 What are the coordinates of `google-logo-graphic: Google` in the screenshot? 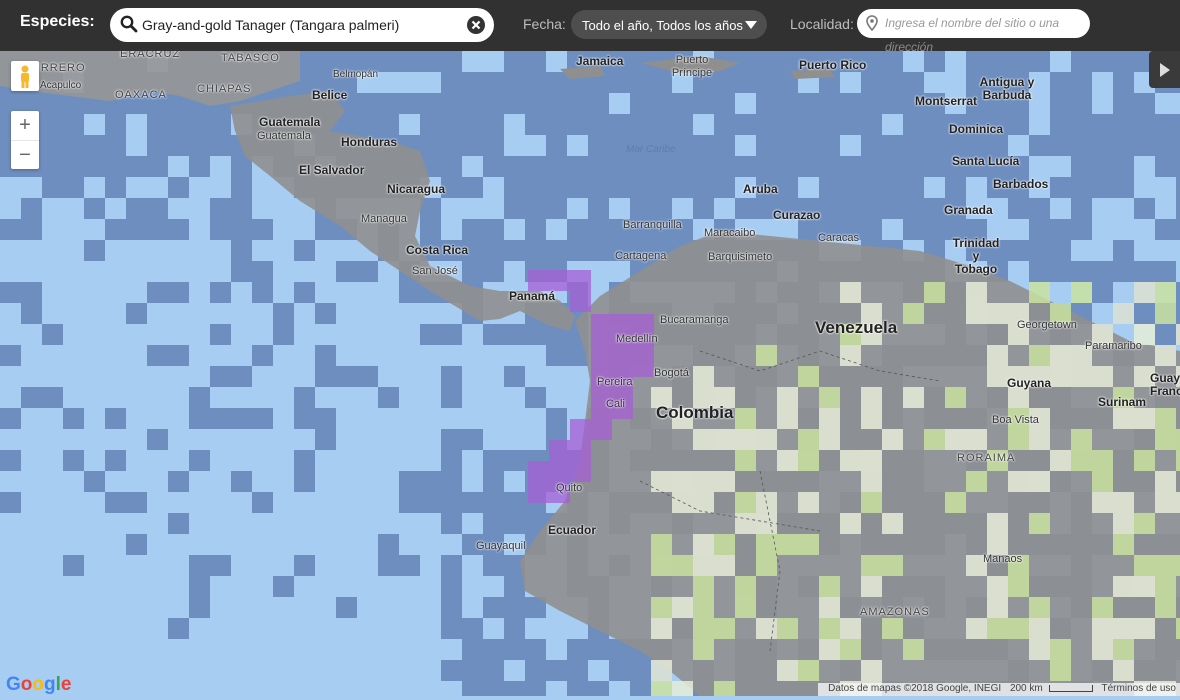 It's located at (38, 684).